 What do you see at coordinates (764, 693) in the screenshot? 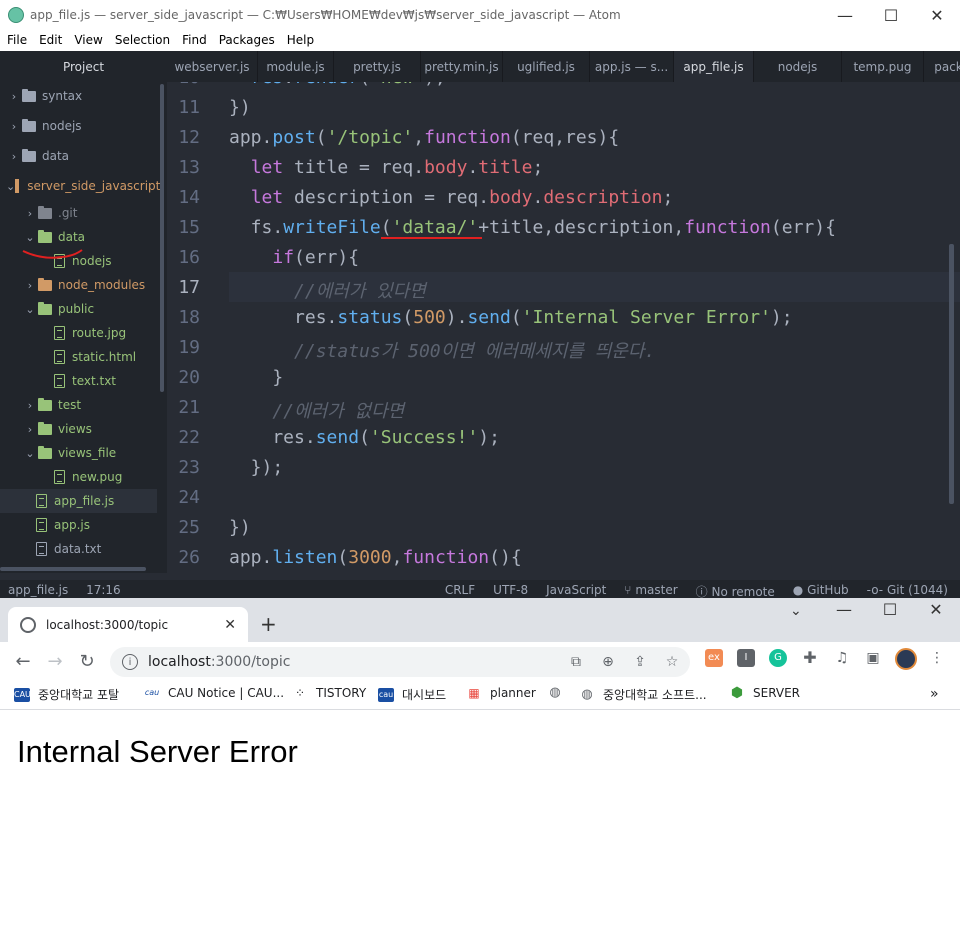
I see `bookmark-server: ⬢ SERVER` at bounding box center [764, 693].